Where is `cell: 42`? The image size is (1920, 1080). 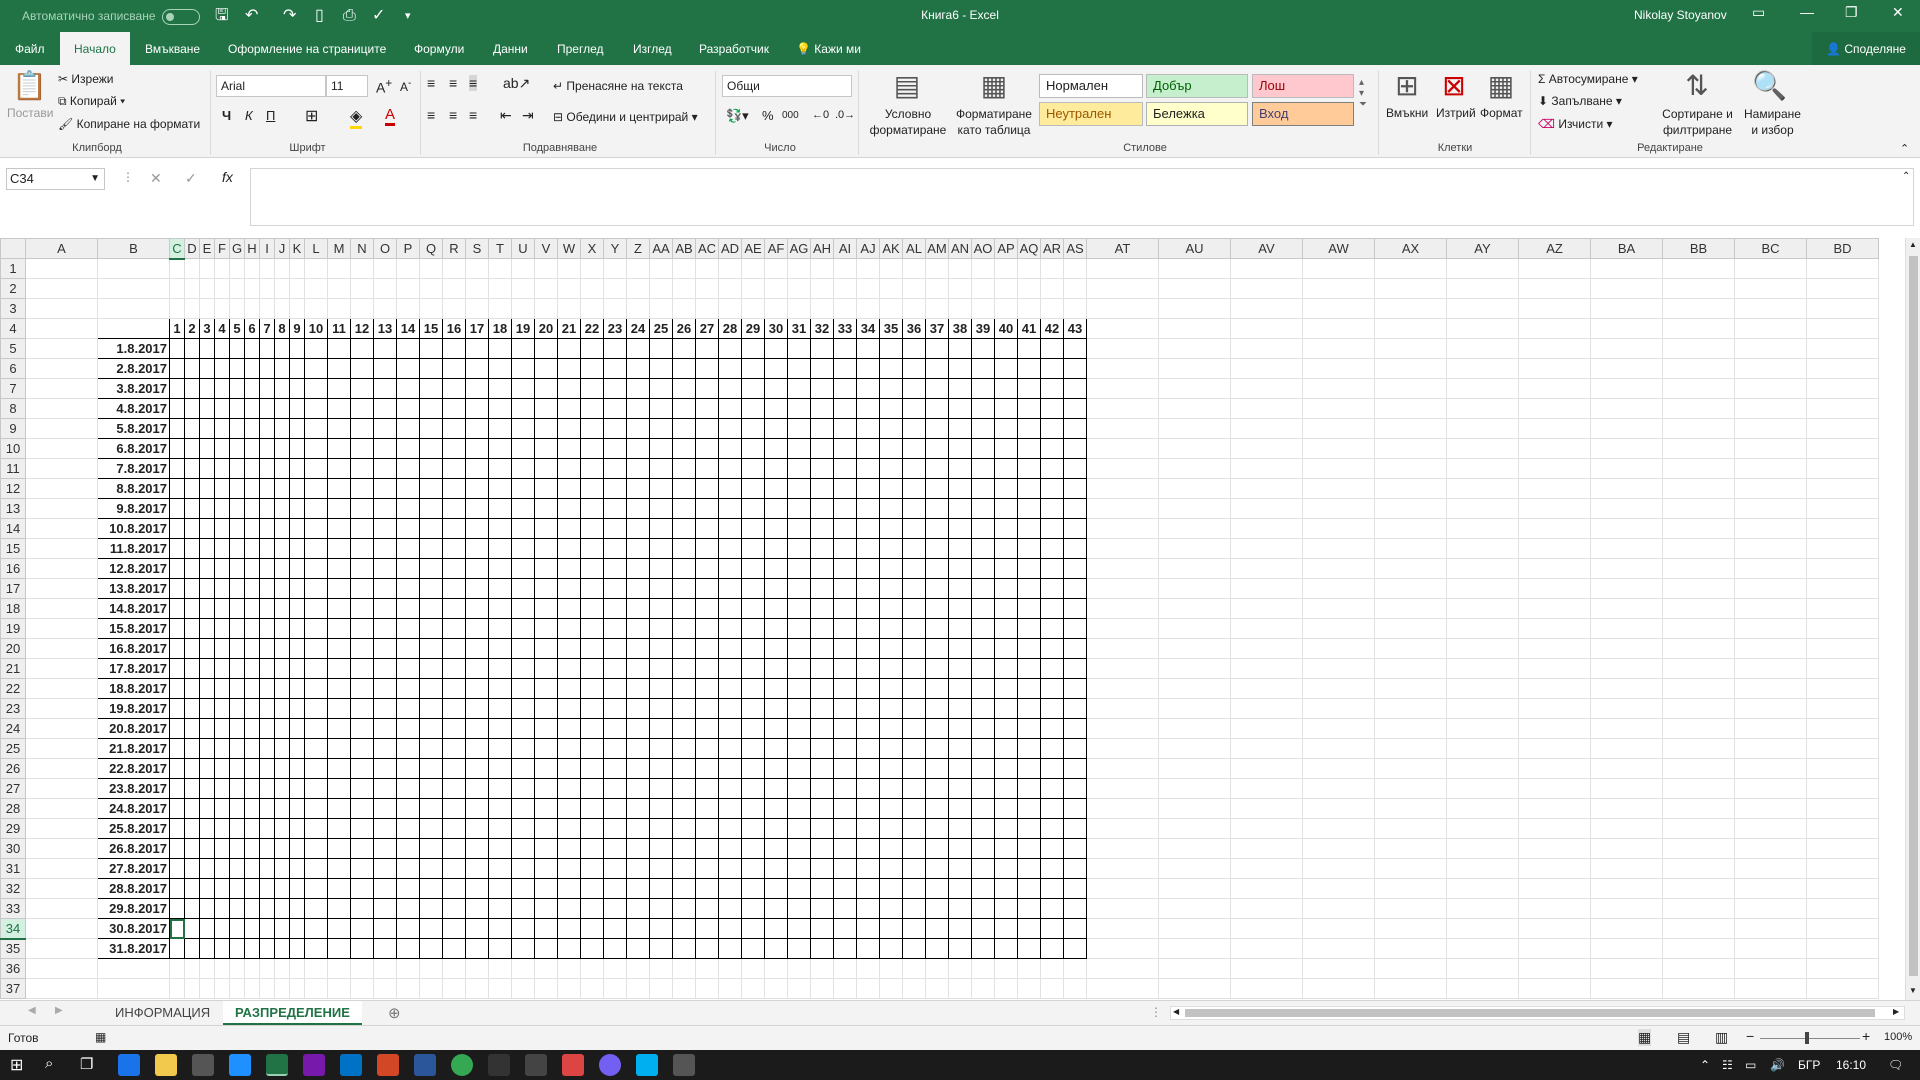 cell: 42 is located at coordinates (1052, 328).